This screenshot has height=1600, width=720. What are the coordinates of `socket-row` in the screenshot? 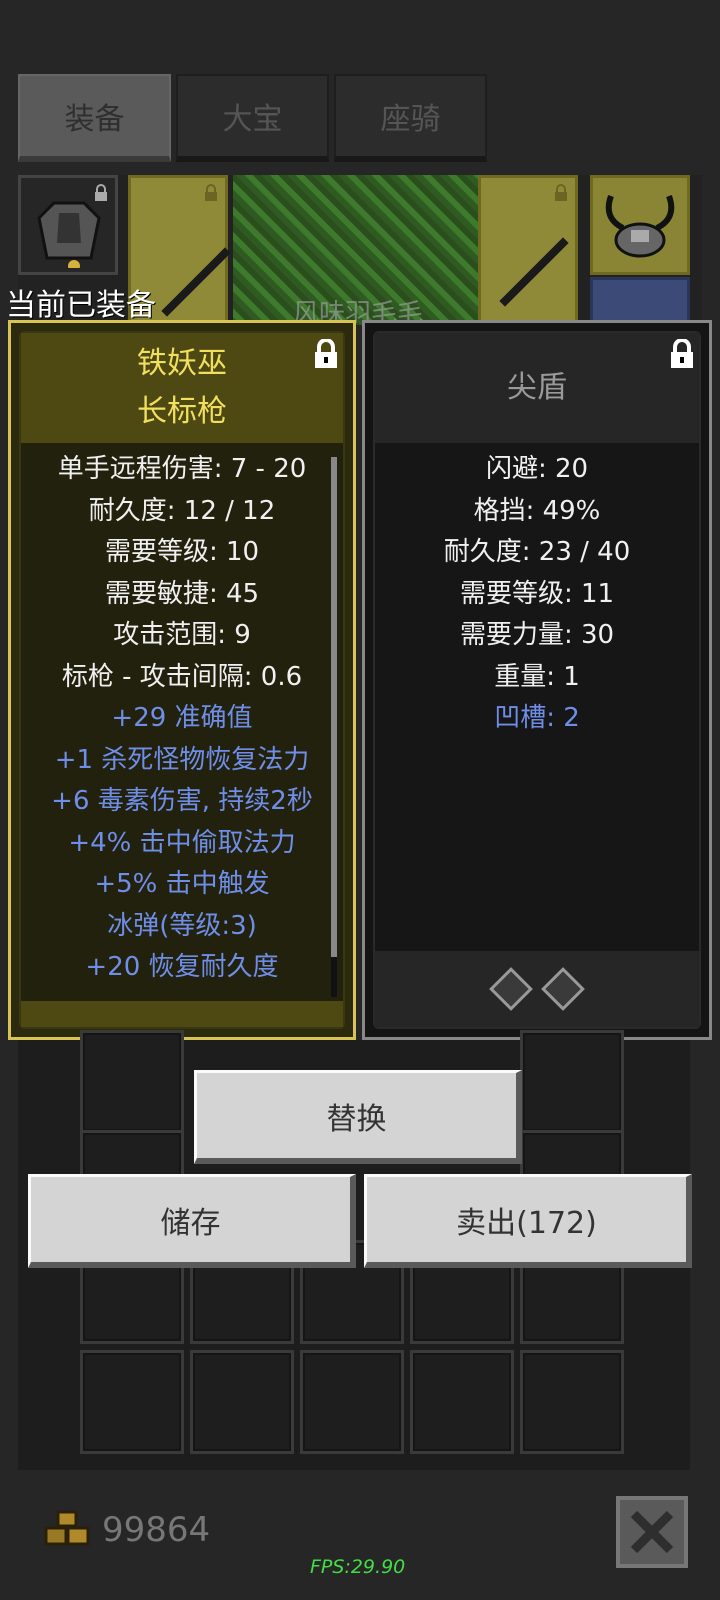 It's located at (537, 989).